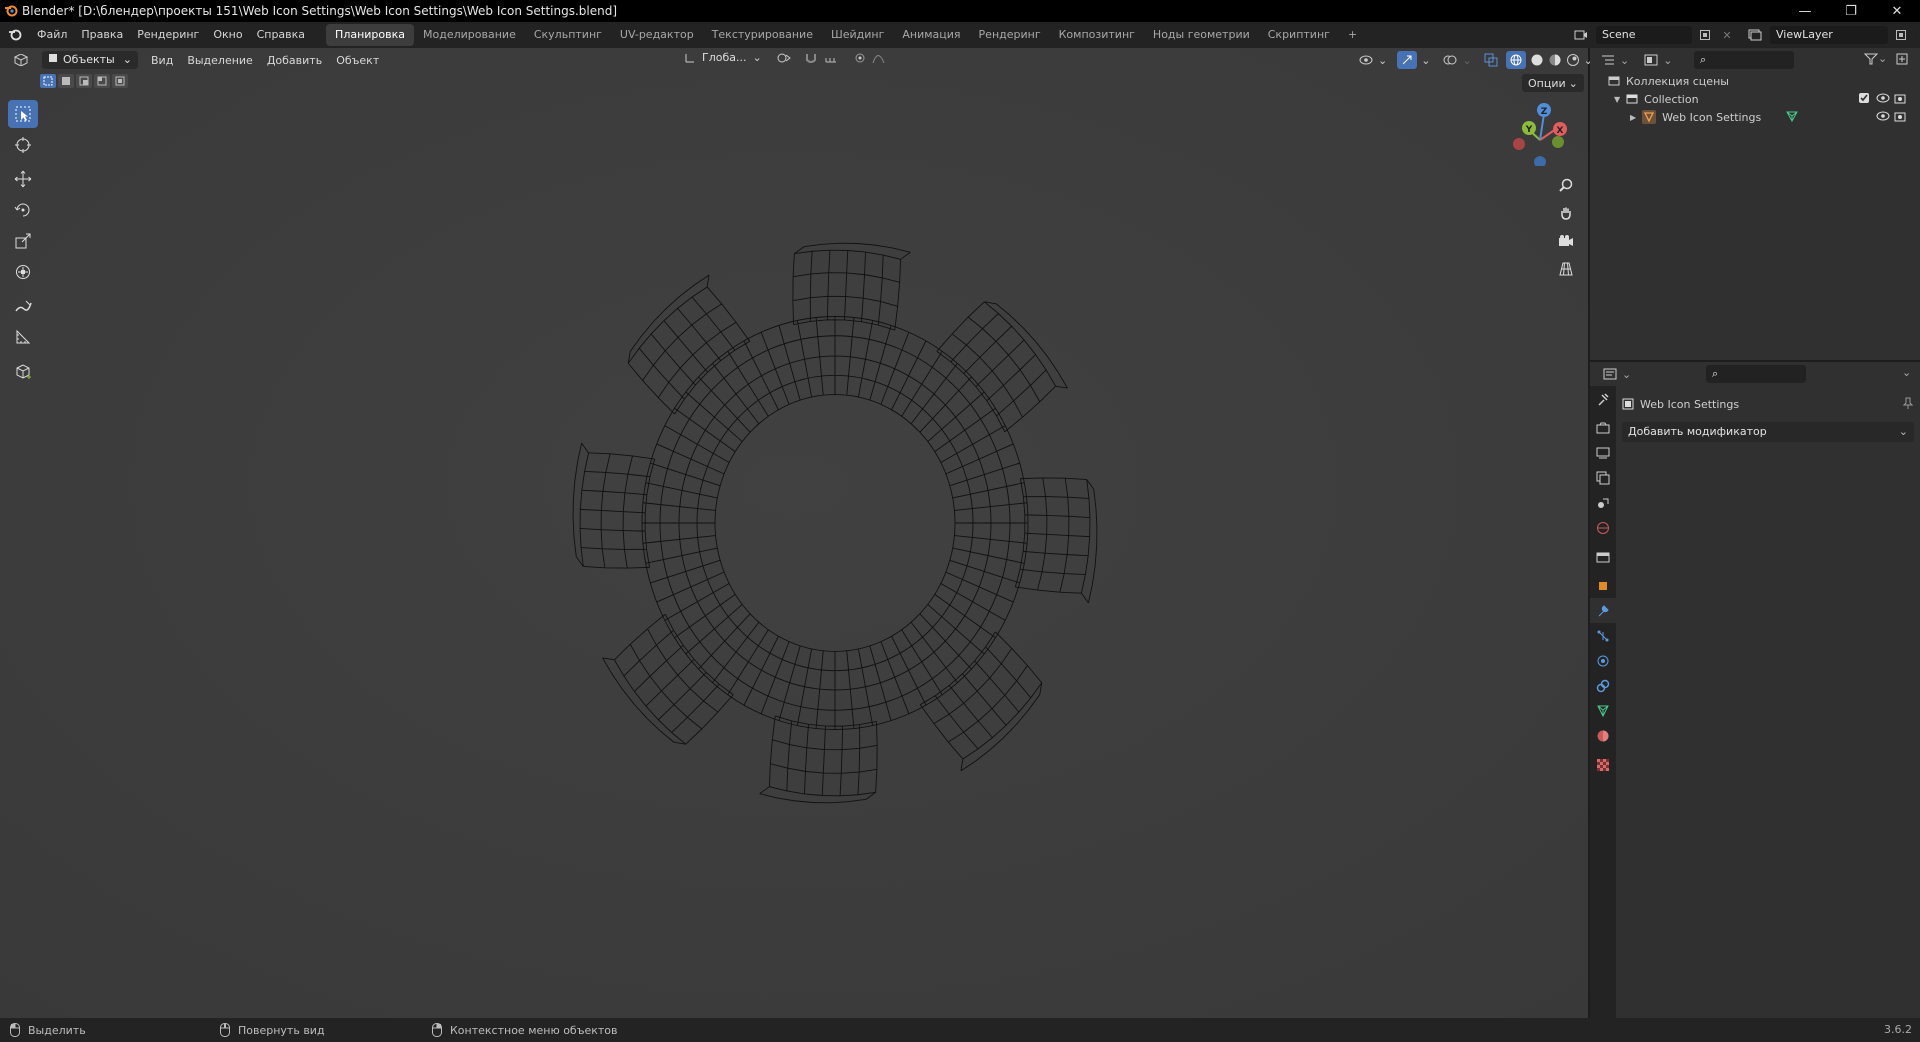 Image resolution: width=1920 pixels, height=1042 pixels. I want to click on display-mode-icon, so click(1651, 60).